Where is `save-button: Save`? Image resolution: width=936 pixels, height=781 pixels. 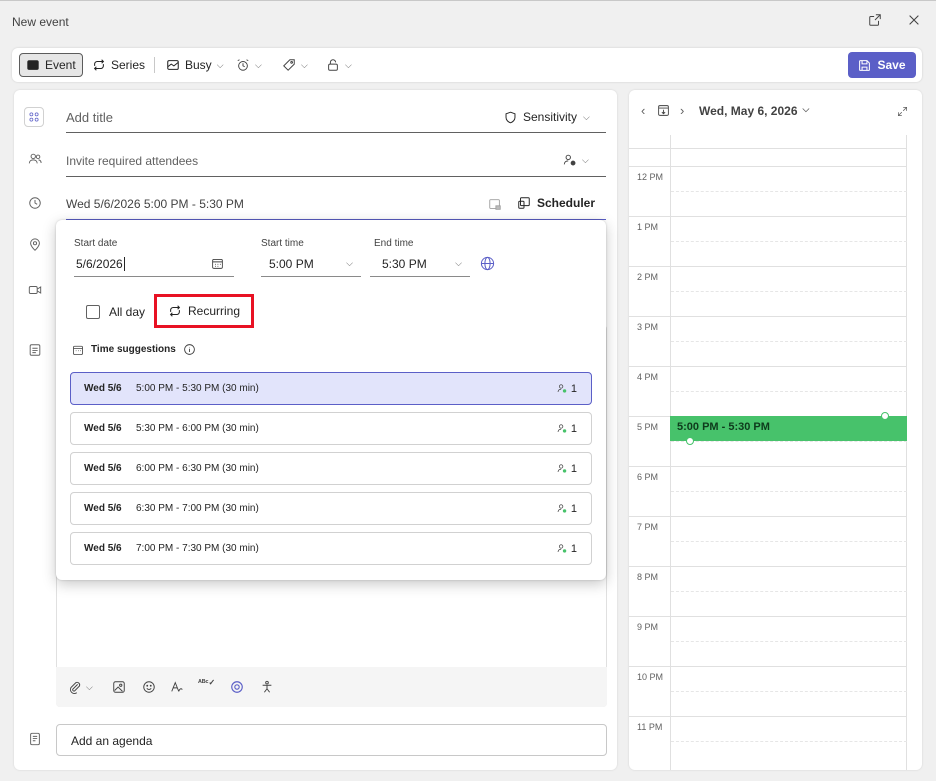 save-button: Save is located at coordinates (882, 65).